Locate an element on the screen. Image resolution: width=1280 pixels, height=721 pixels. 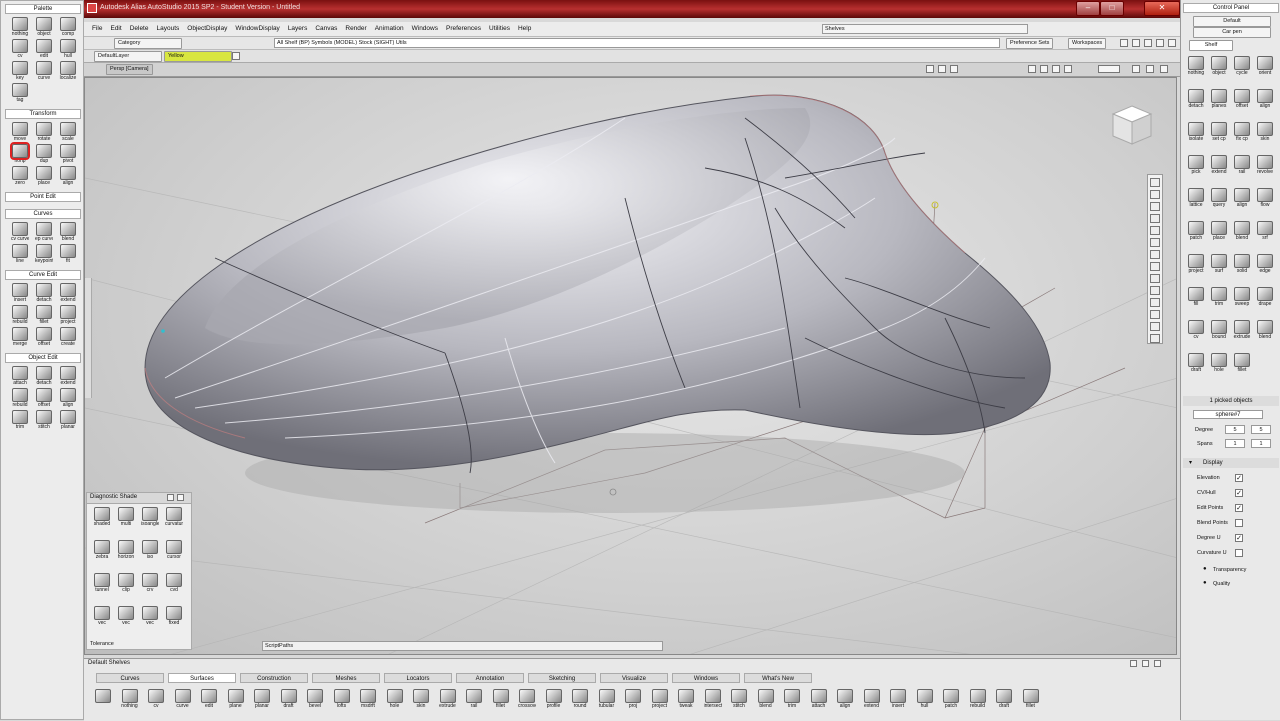
tool-button: trim is located at coordinates (20, 420).